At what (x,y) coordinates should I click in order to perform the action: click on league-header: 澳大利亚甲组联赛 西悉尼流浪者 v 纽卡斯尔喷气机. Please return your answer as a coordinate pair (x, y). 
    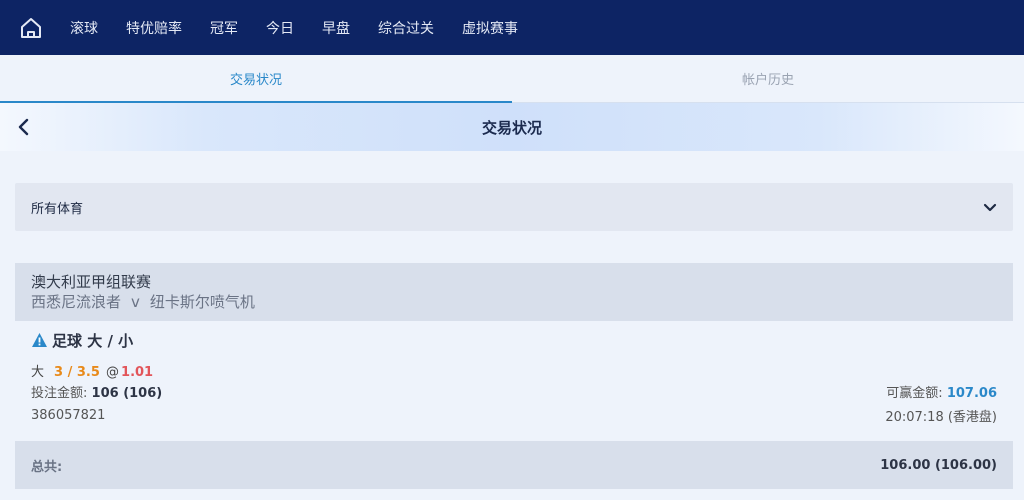
    Looking at the image, I should click on (514, 292).